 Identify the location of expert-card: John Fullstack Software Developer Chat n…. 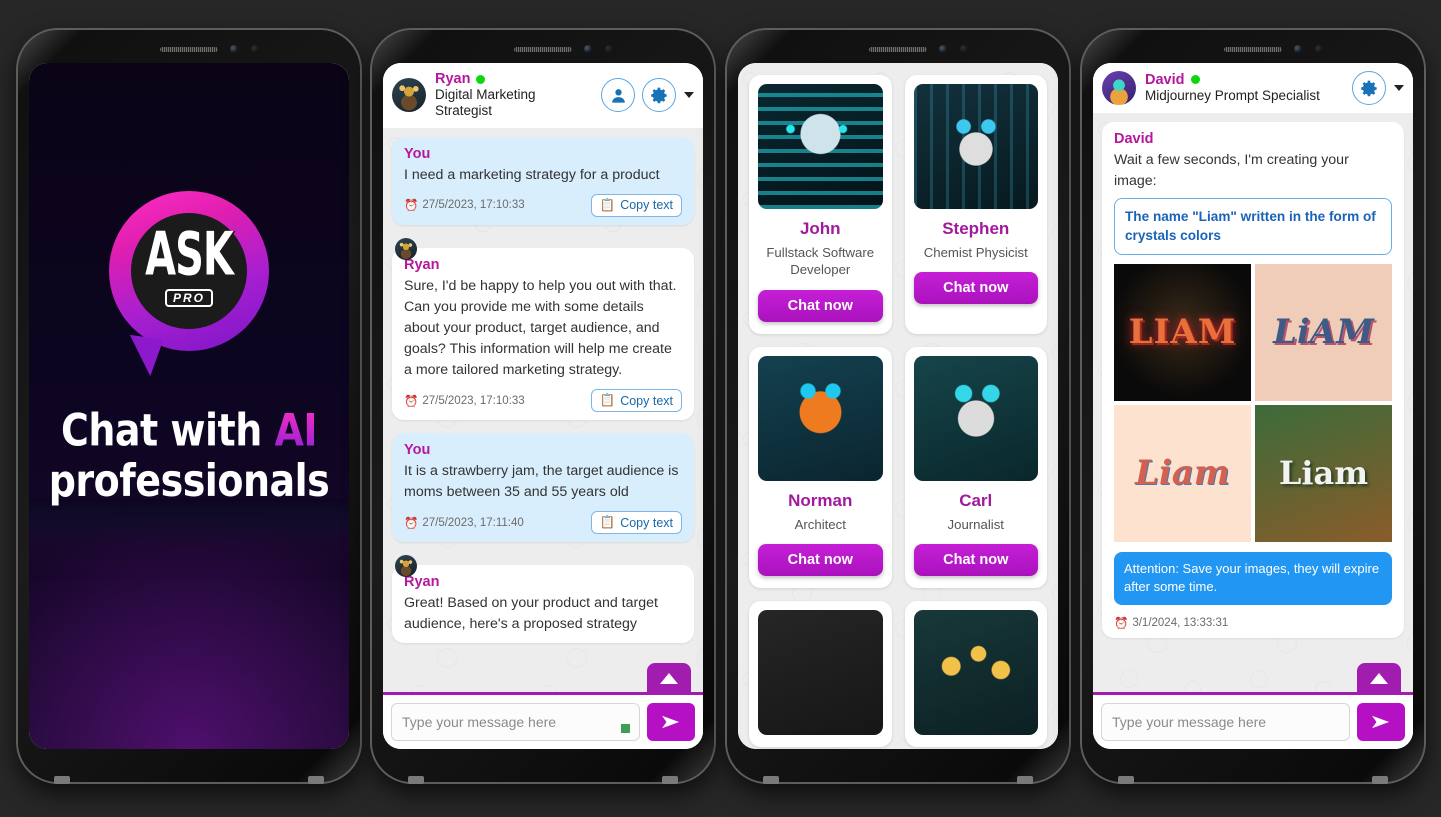
(820, 205).